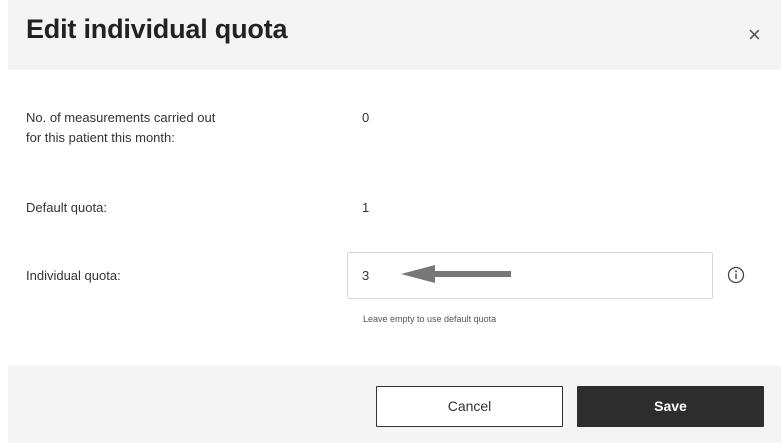 The height and width of the screenshot is (443, 781). Describe the element at coordinates (736, 275) in the screenshot. I see `info-icon` at that location.